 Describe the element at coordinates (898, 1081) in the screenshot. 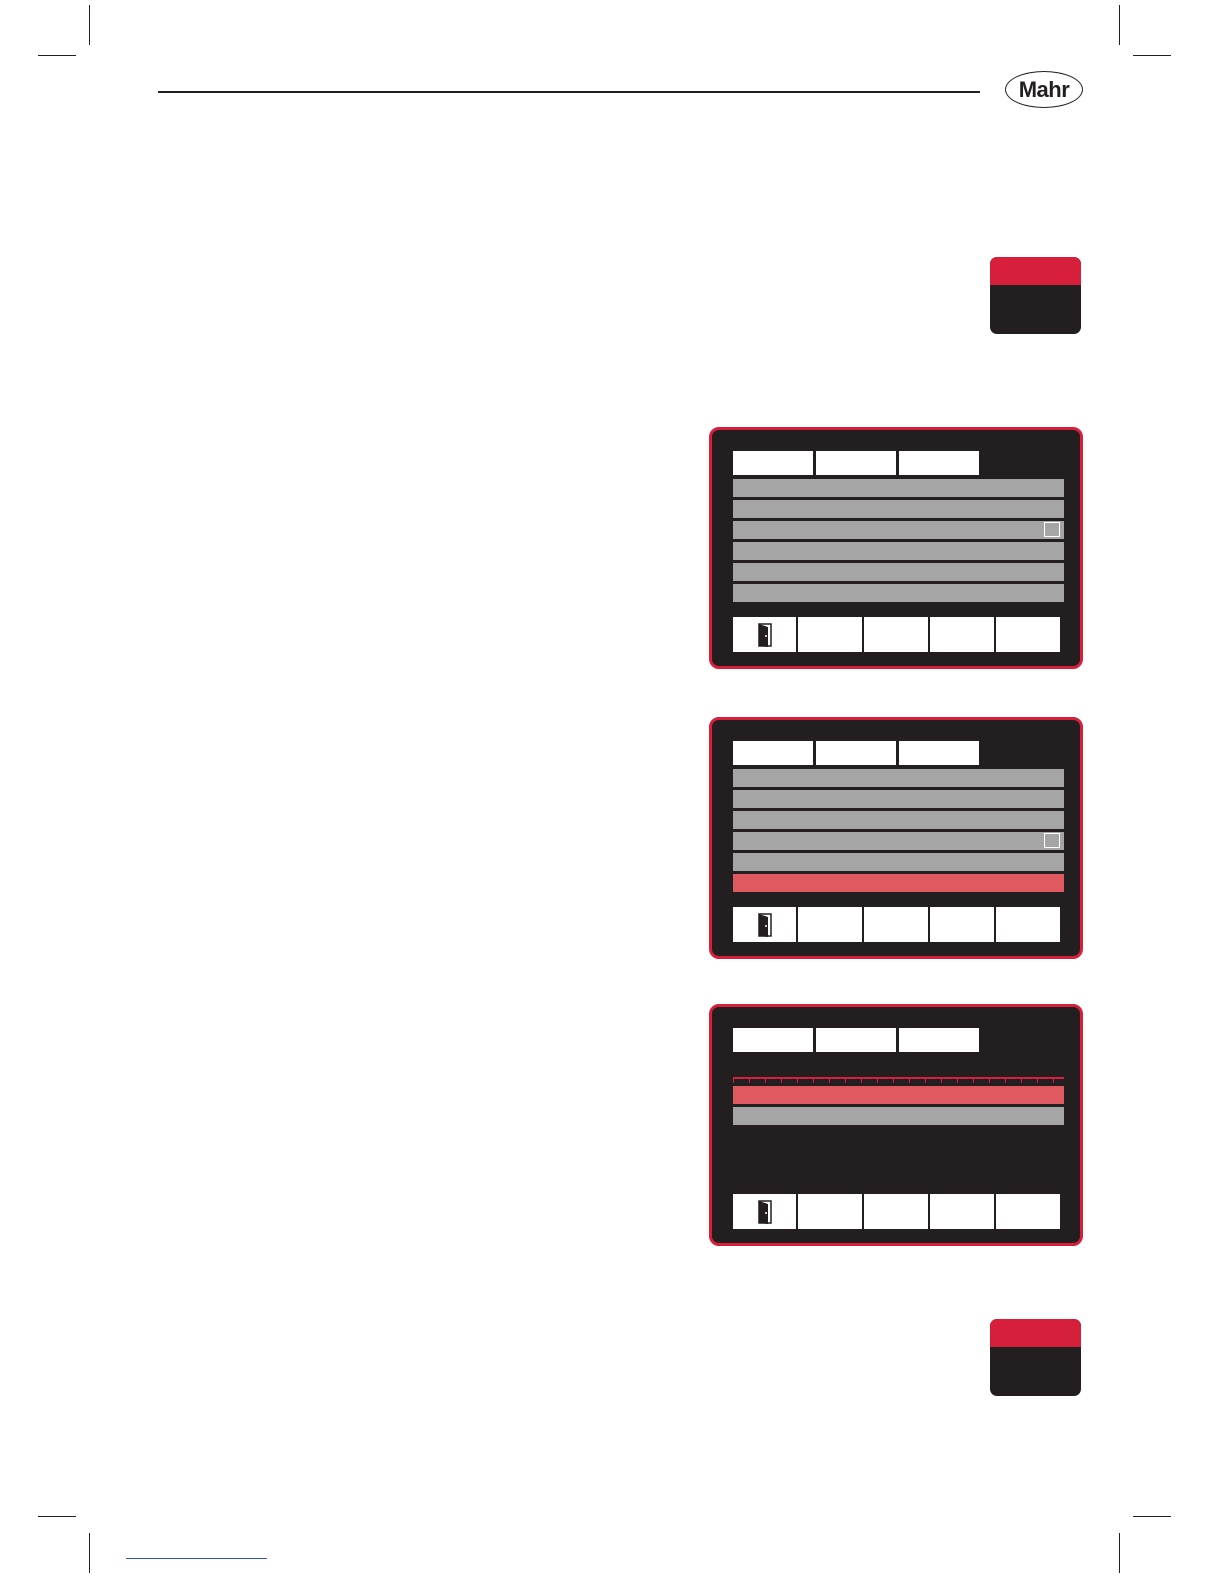

I see `divider-ticks` at that location.